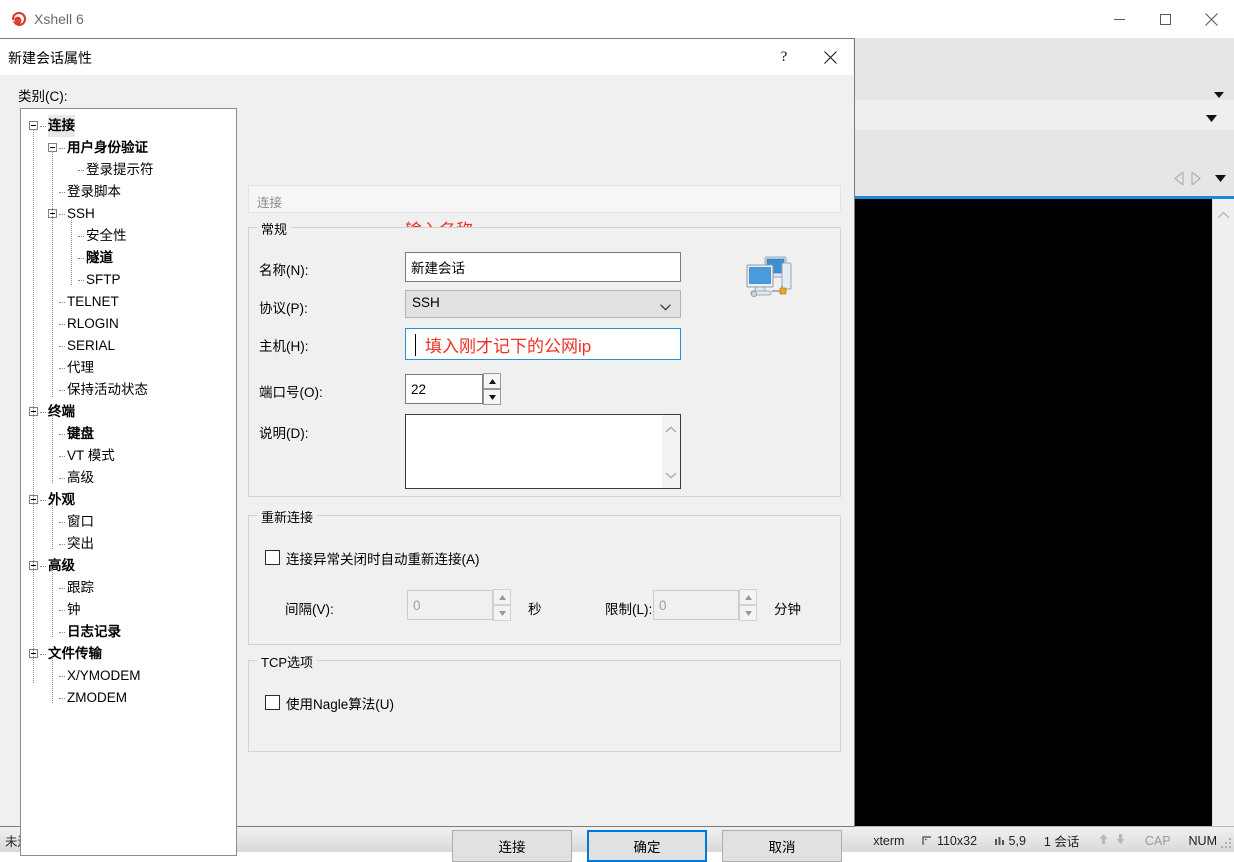  Describe the element at coordinates (1017, 840) in the screenshot. I see `status-cursor-value: 5,9` at that location.